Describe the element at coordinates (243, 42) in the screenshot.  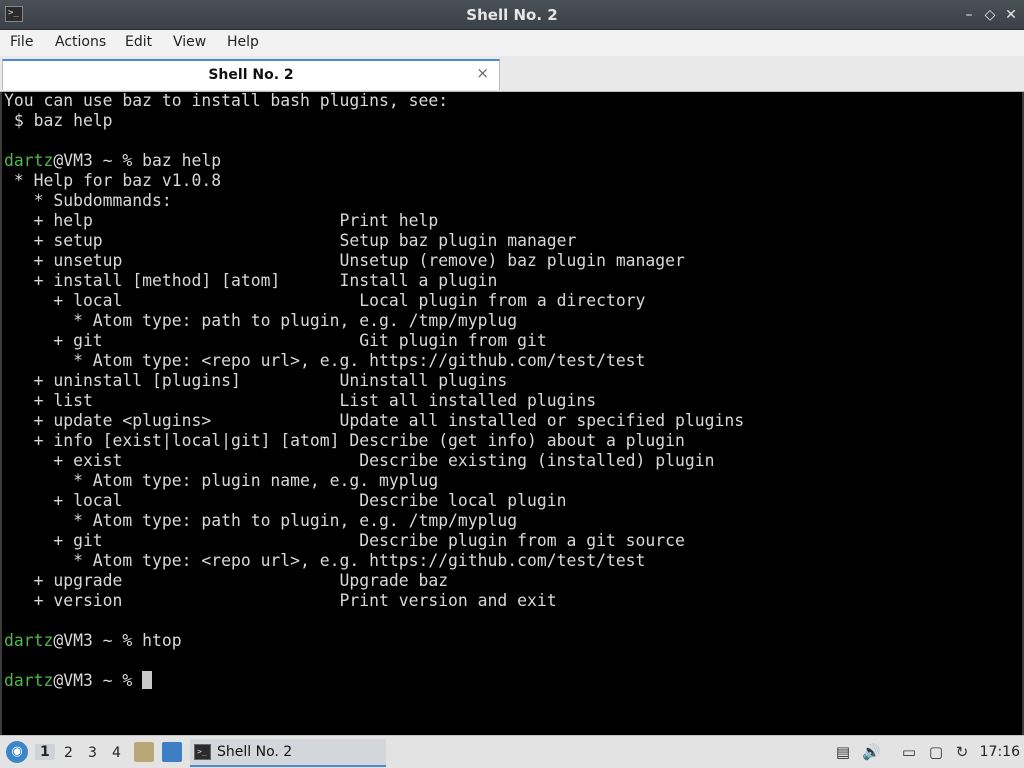
I see `menu-help: Help` at that location.